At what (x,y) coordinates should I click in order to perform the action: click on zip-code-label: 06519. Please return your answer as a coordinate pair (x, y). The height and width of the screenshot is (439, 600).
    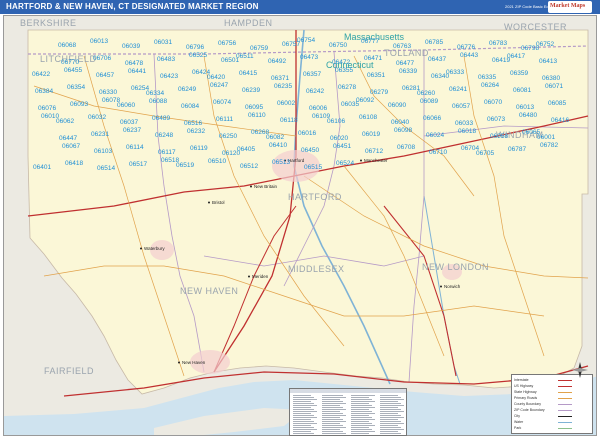
    Looking at the image, I should click on (185, 165).